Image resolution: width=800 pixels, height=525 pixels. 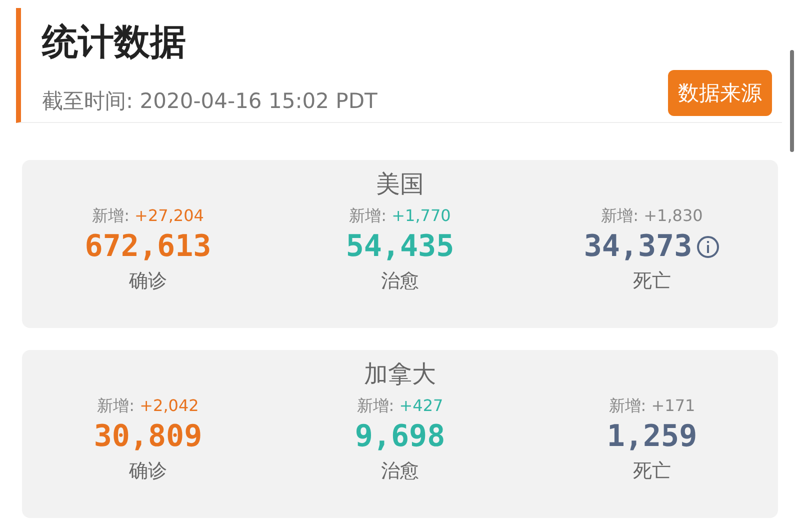 I want to click on update-time: 截至时间: 2020-04-16 15:02 PDT, so click(x=210, y=101).